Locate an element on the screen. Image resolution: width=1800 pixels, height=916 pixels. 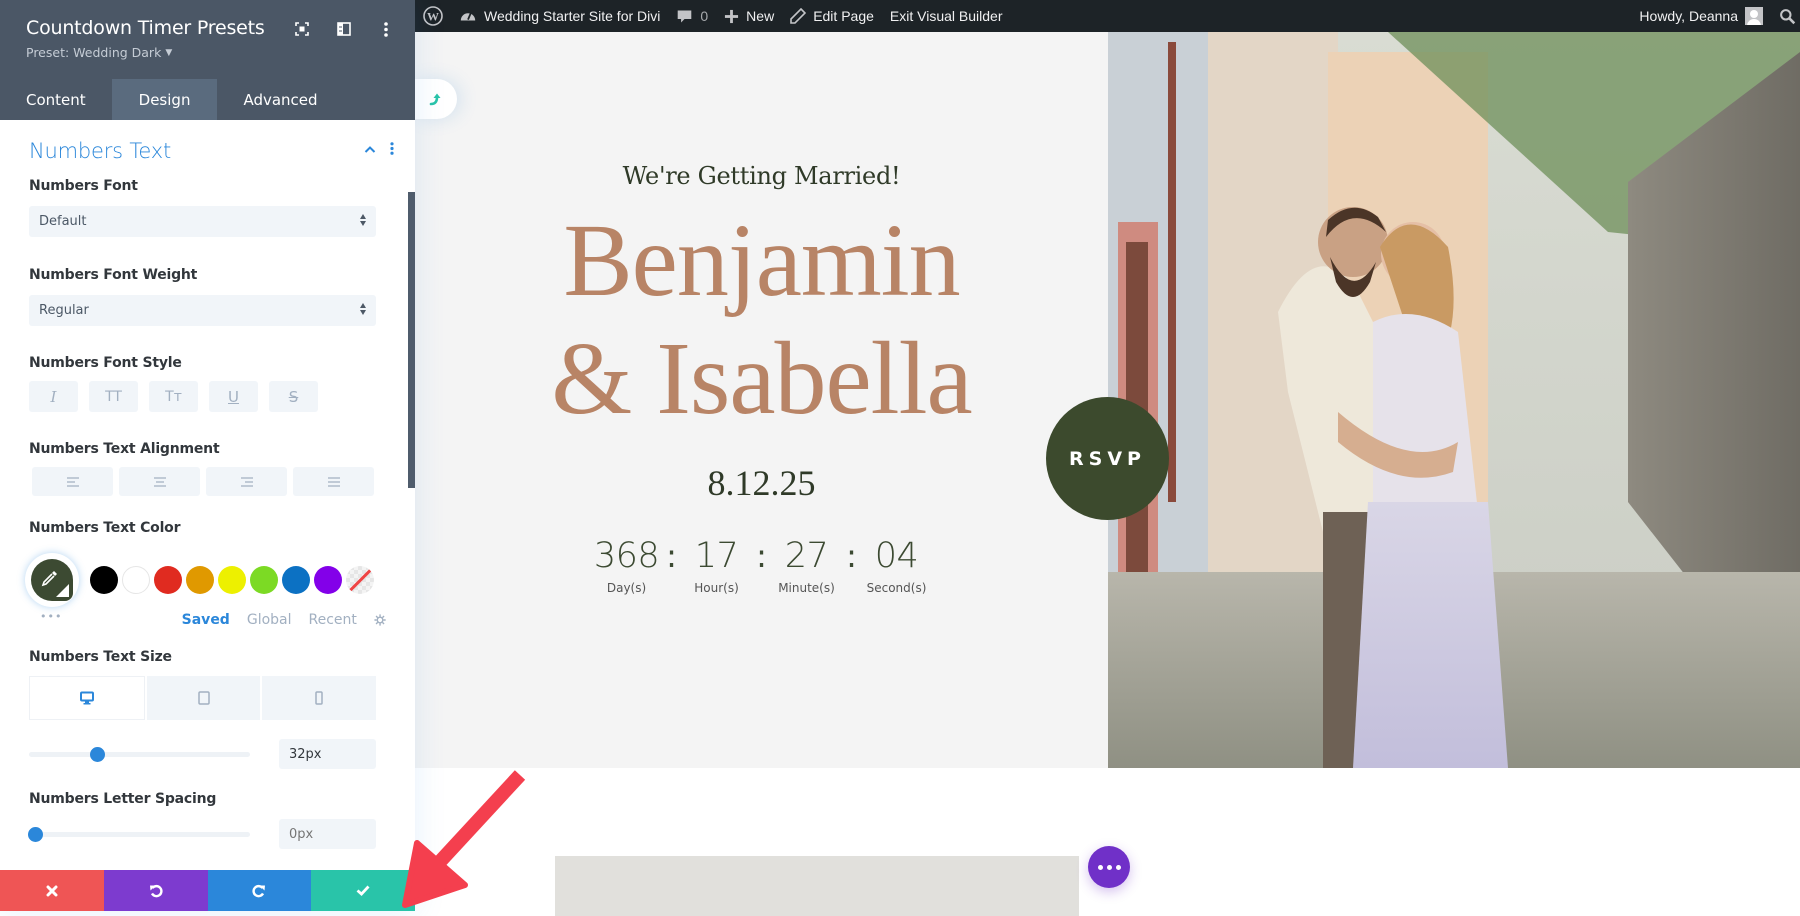
align-center-icon is located at coordinates (159, 481).